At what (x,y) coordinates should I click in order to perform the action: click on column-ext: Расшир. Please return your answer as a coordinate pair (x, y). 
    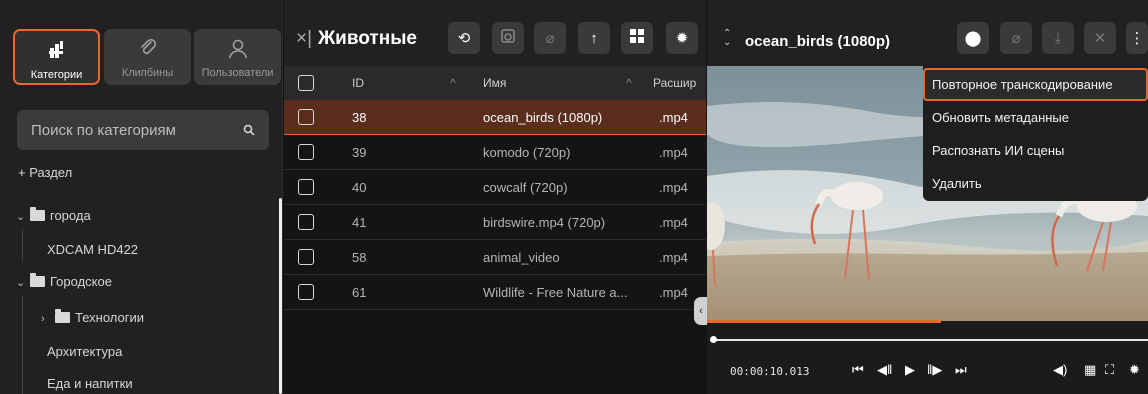
    Looking at the image, I should click on (674, 83).